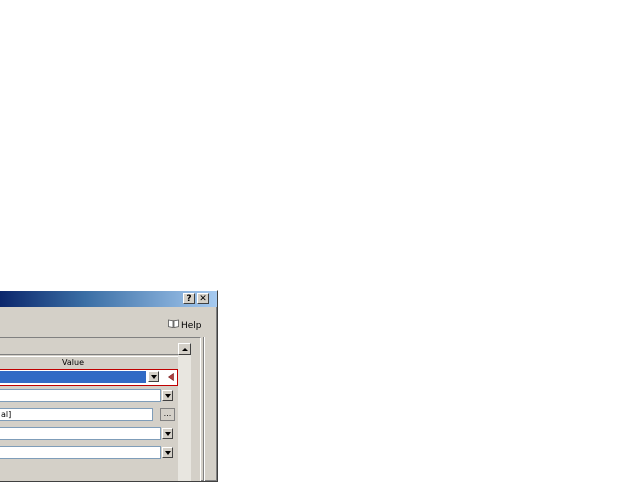  What do you see at coordinates (89, 349) in the screenshot?
I see `grid-section-header` at bounding box center [89, 349].